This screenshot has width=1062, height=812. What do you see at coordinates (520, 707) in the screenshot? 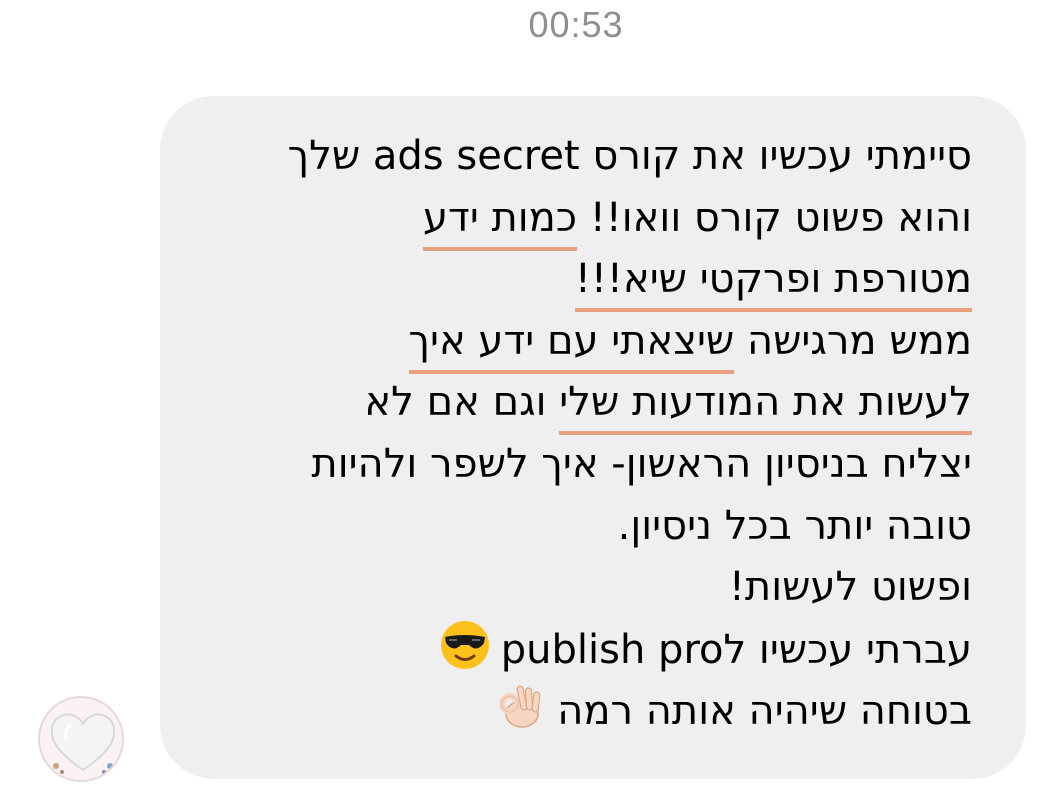
I see `ok-hand-icon` at bounding box center [520, 707].